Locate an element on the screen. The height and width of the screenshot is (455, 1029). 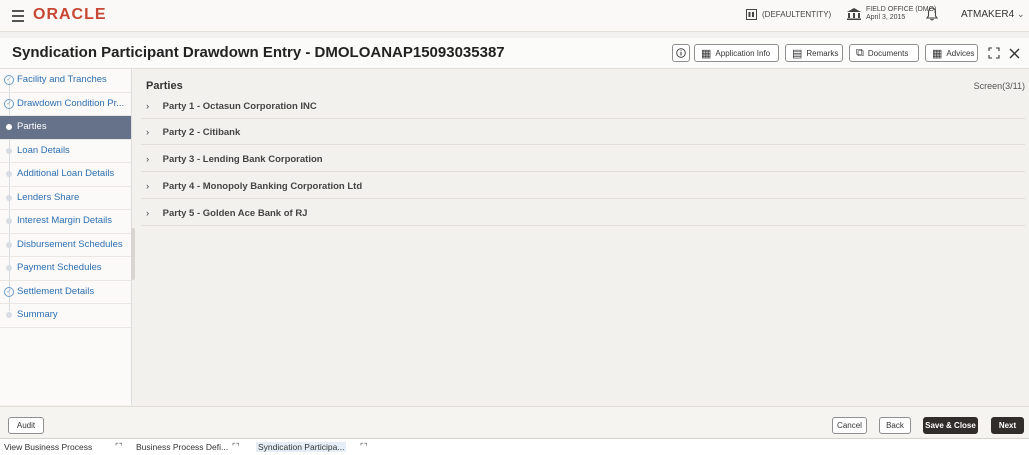
party-accordion-5: › Party 5 - Golden Ace Bank of RJ is located at coordinates (583, 214).